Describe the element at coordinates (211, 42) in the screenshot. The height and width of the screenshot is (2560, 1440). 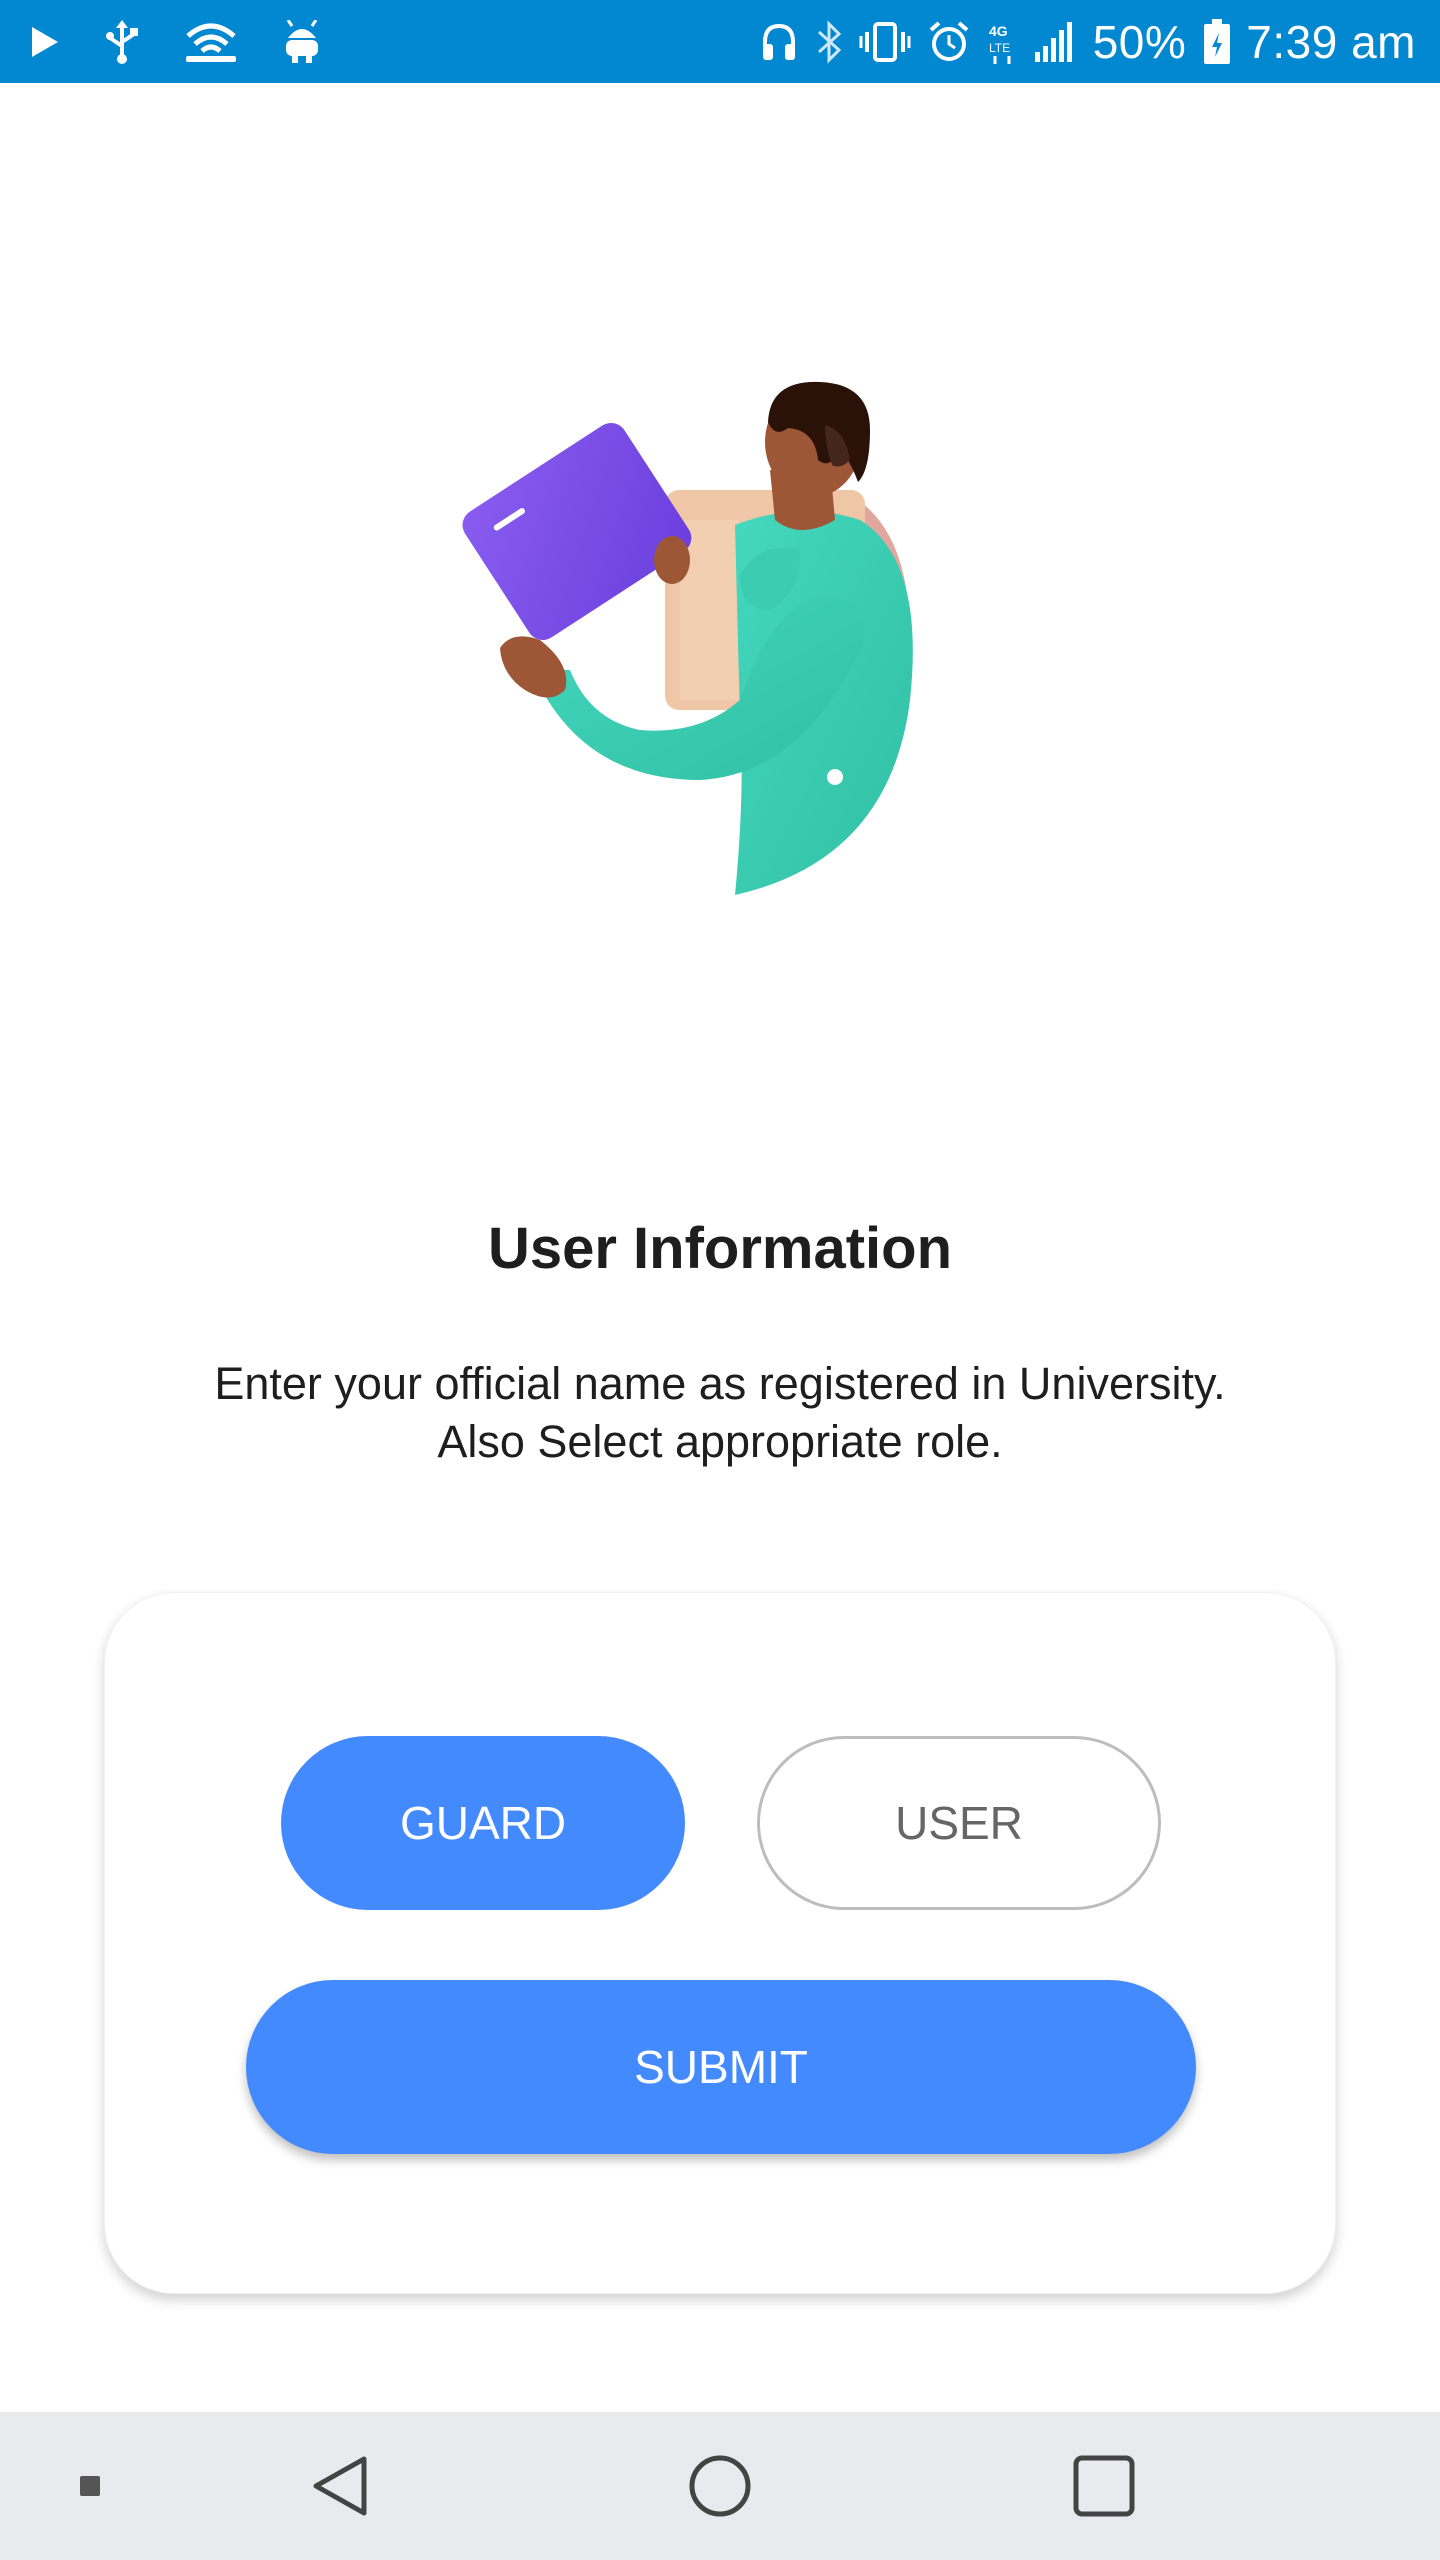
I see `wifi-icon` at that location.